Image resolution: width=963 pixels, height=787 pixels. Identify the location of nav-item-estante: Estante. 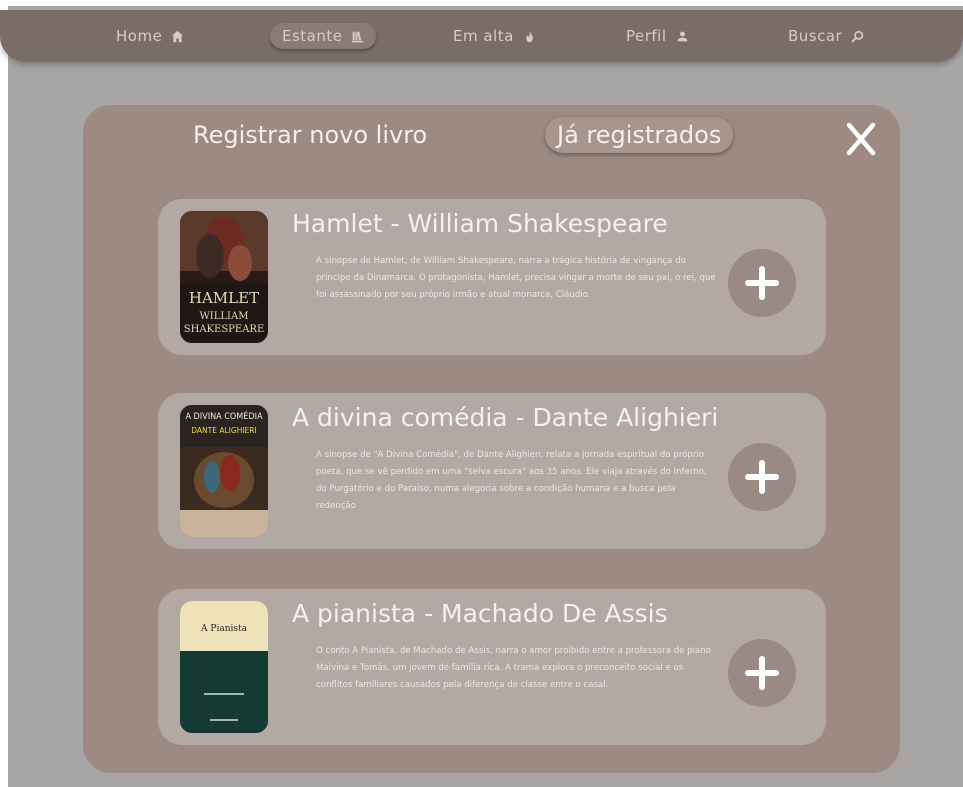
(323, 36).